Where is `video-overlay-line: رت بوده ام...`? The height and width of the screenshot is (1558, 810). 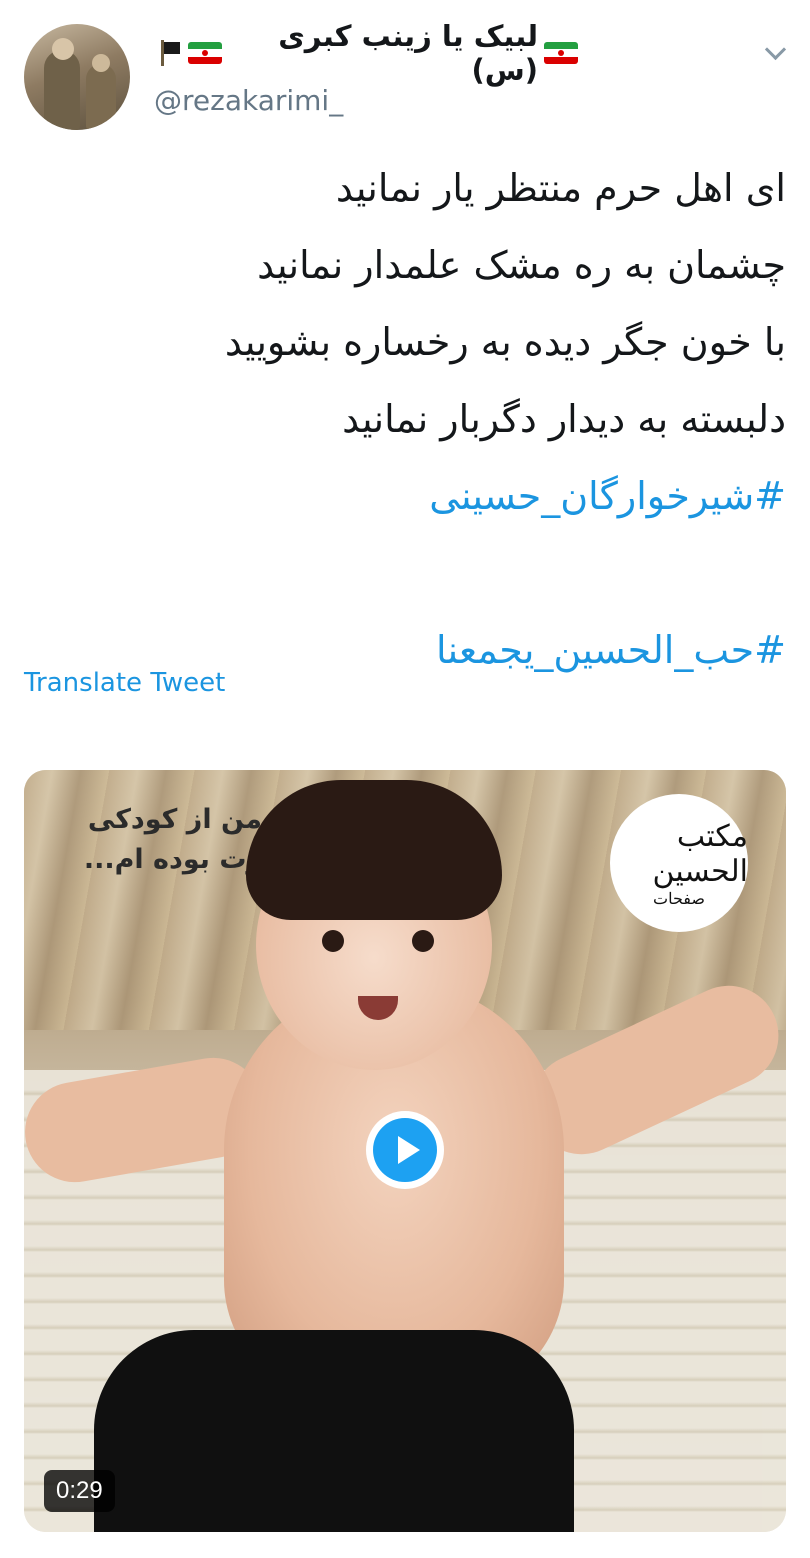
video-overlay-line: رت بوده ام... is located at coordinates (172, 859).